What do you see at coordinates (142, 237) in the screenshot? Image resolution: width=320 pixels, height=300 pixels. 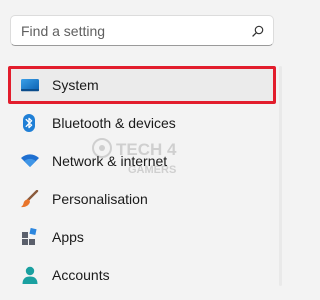 I see `nav-item-apps: Apps` at bounding box center [142, 237].